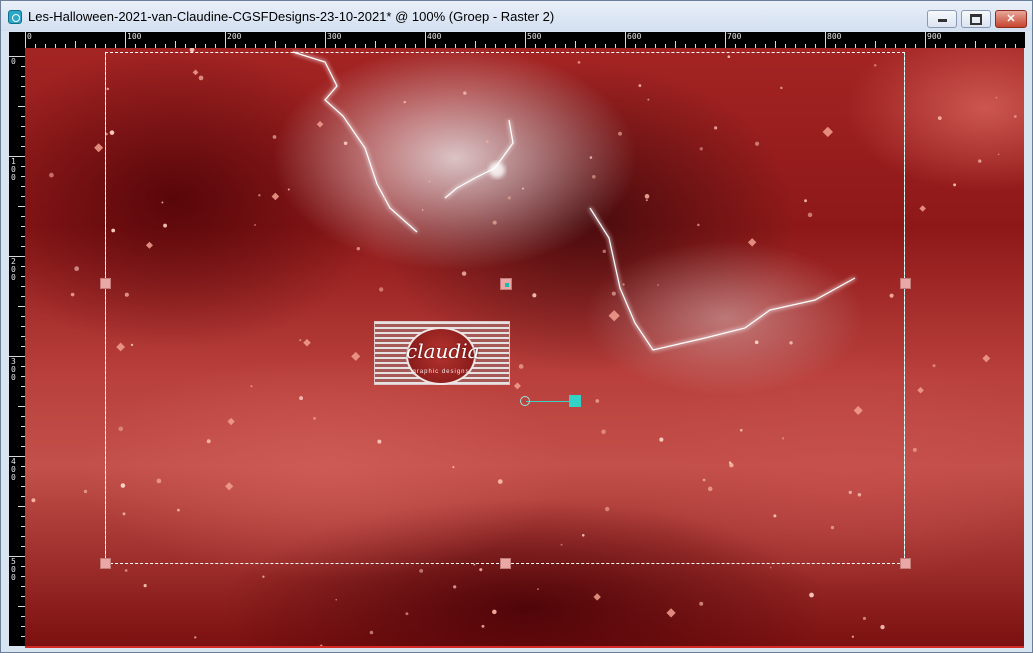 This screenshot has width=1033, height=653. I want to click on ruler-label: 400, so click(434, 36).